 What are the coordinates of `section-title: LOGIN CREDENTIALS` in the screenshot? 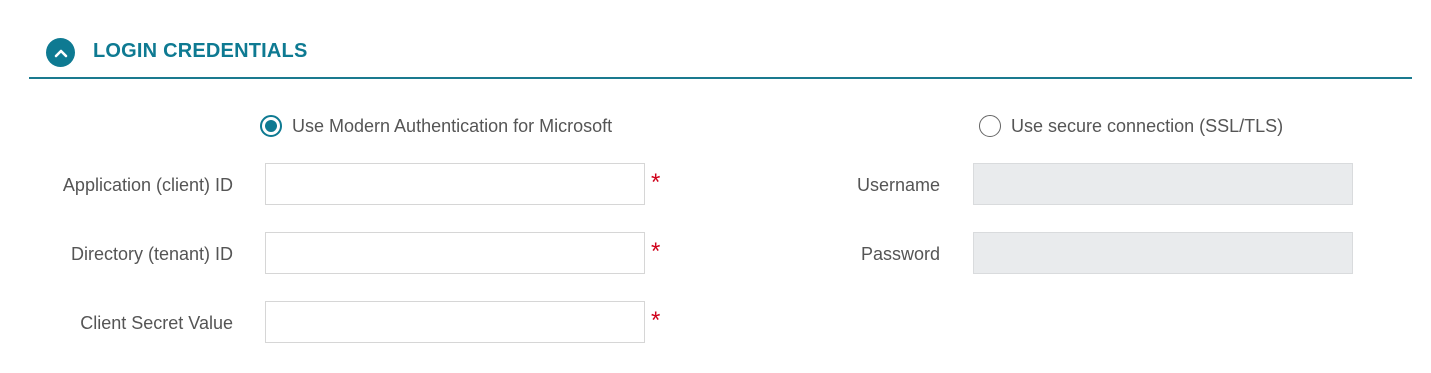 It's located at (200, 51).